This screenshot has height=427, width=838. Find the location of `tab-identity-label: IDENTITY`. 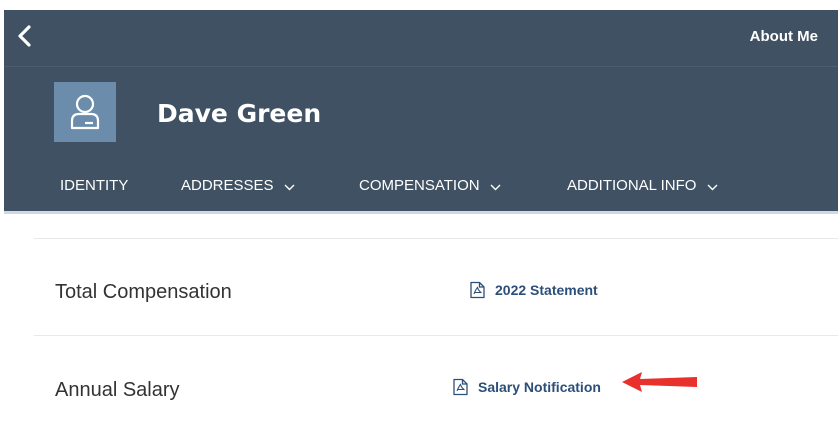

tab-identity-label: IDENTITY is located at coordinates (94, 185).